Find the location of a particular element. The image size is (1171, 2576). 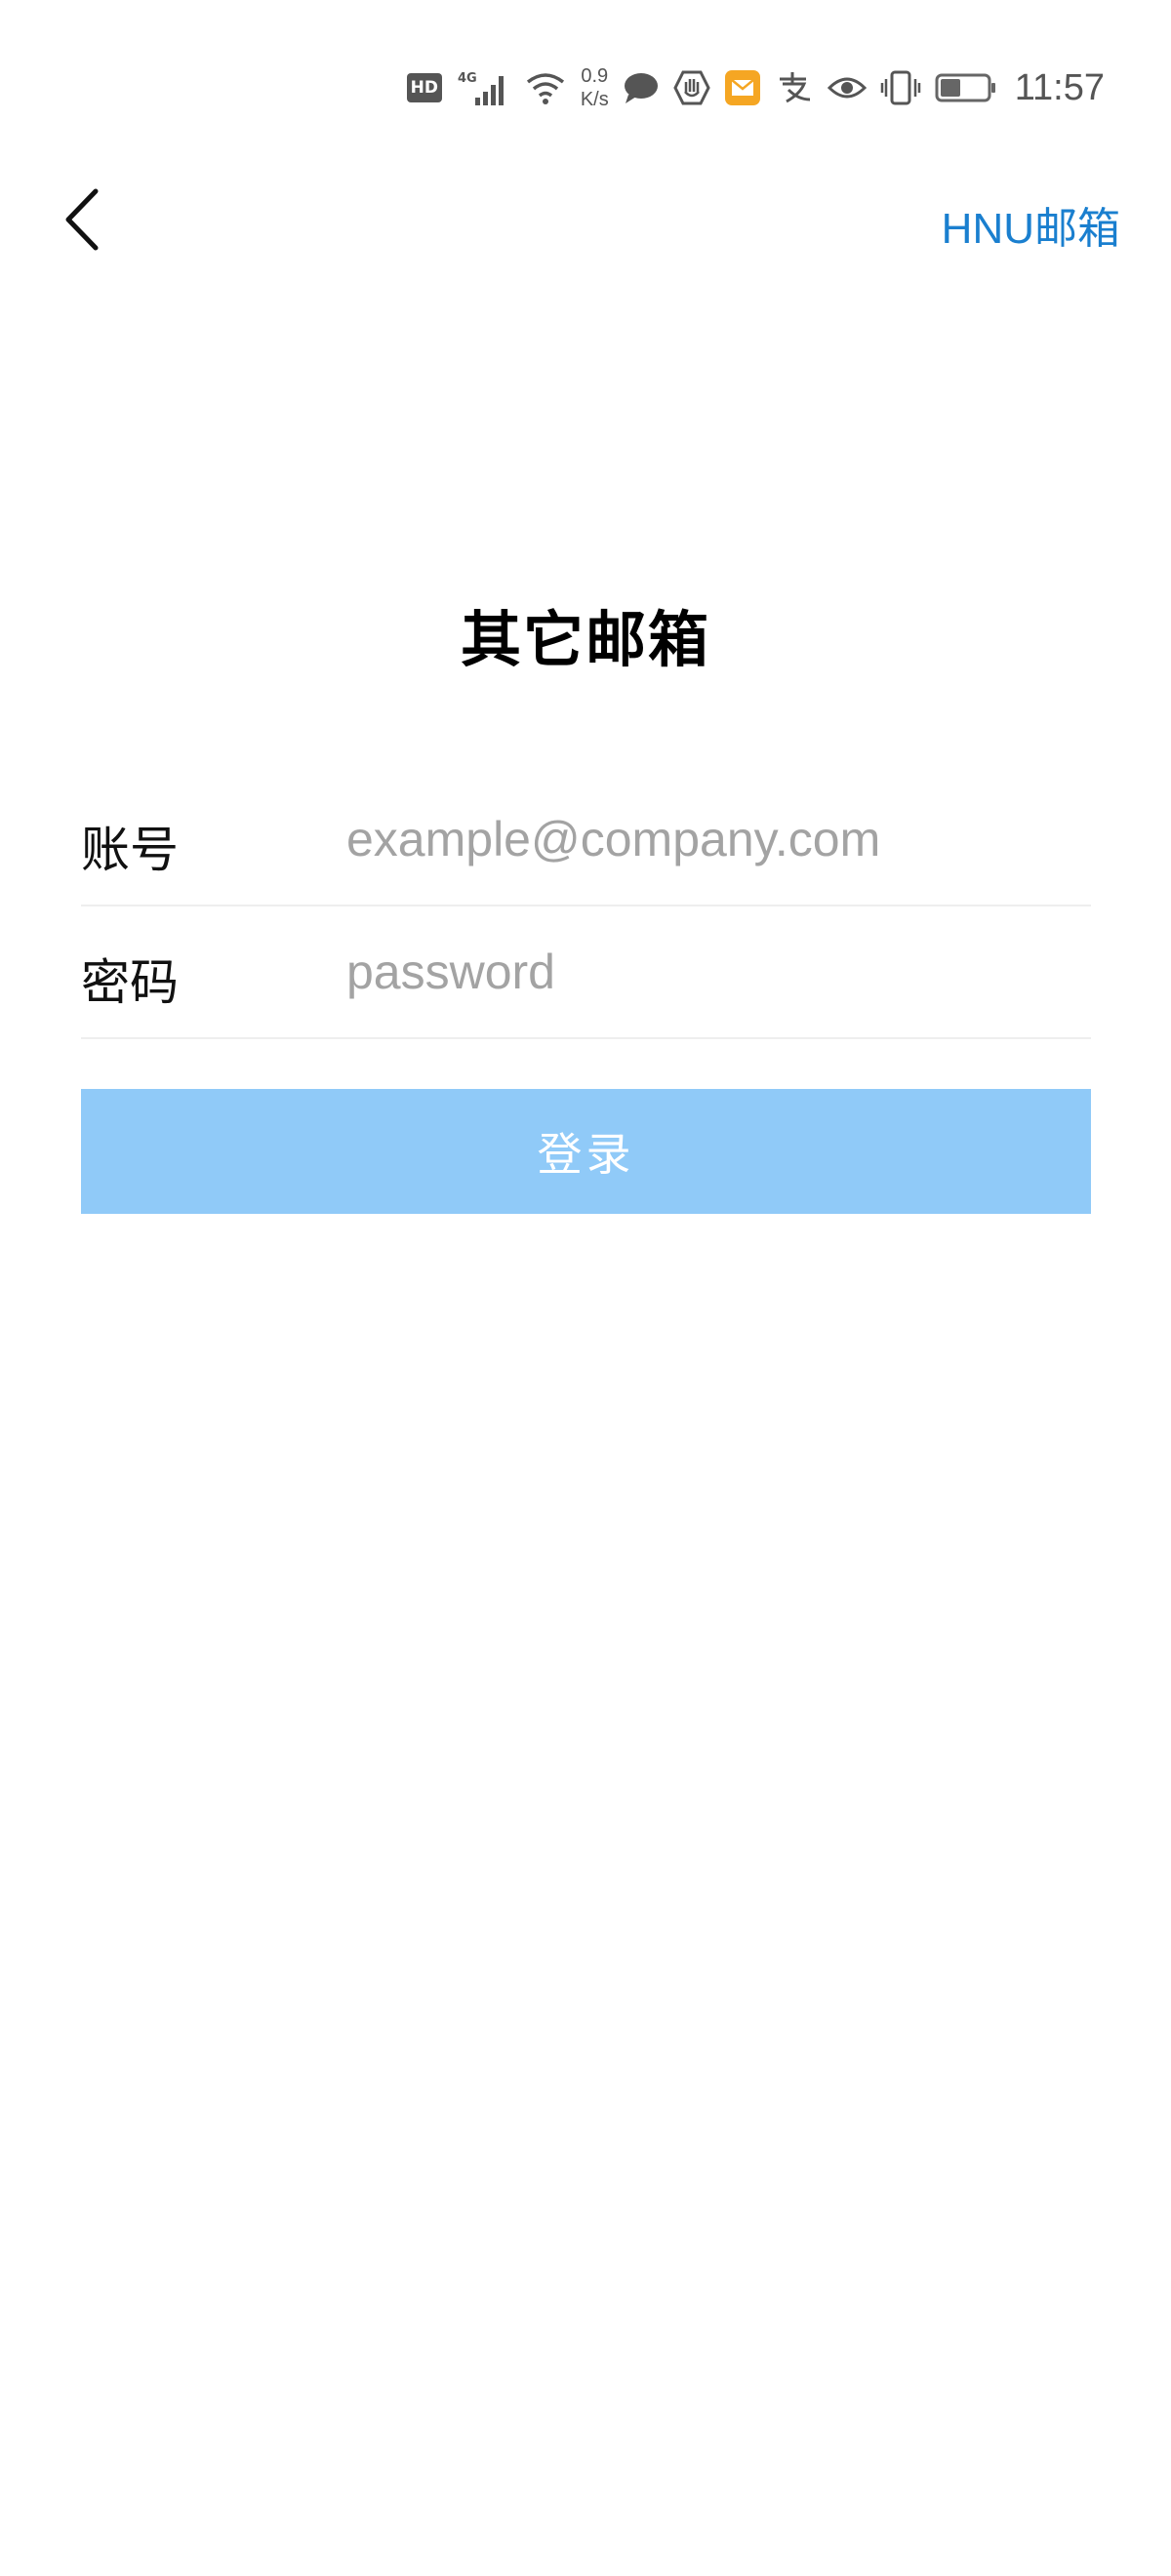

net-speed-value: 0.9 is located at coordinates (595, 76).